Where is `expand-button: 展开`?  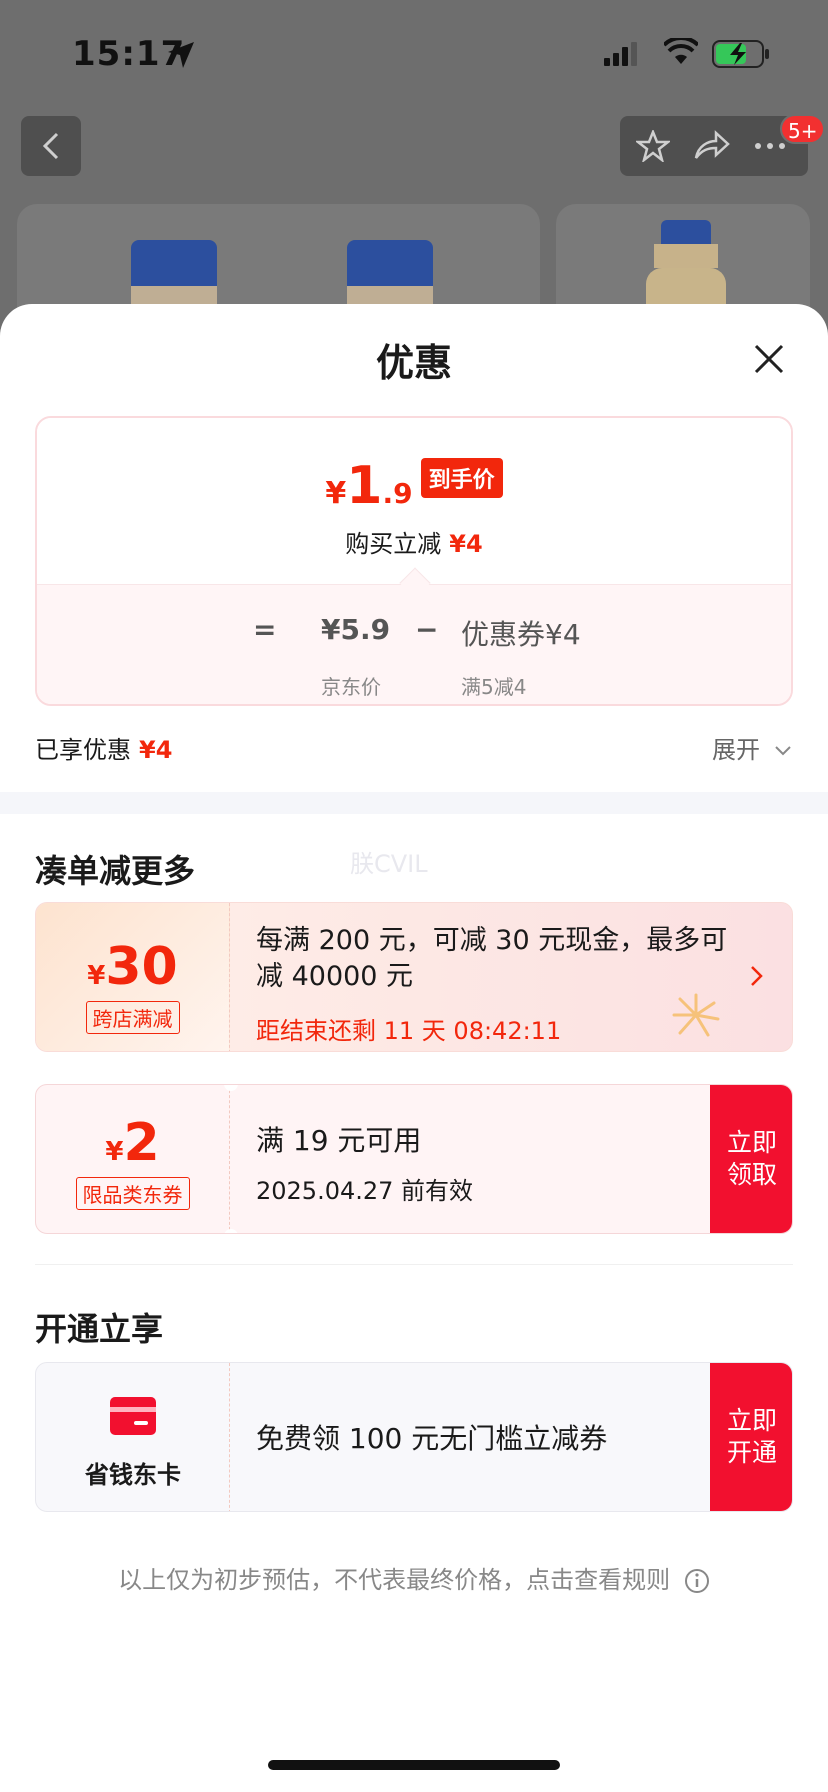 expand-button: 展开 is located at coordinates (752, 747).